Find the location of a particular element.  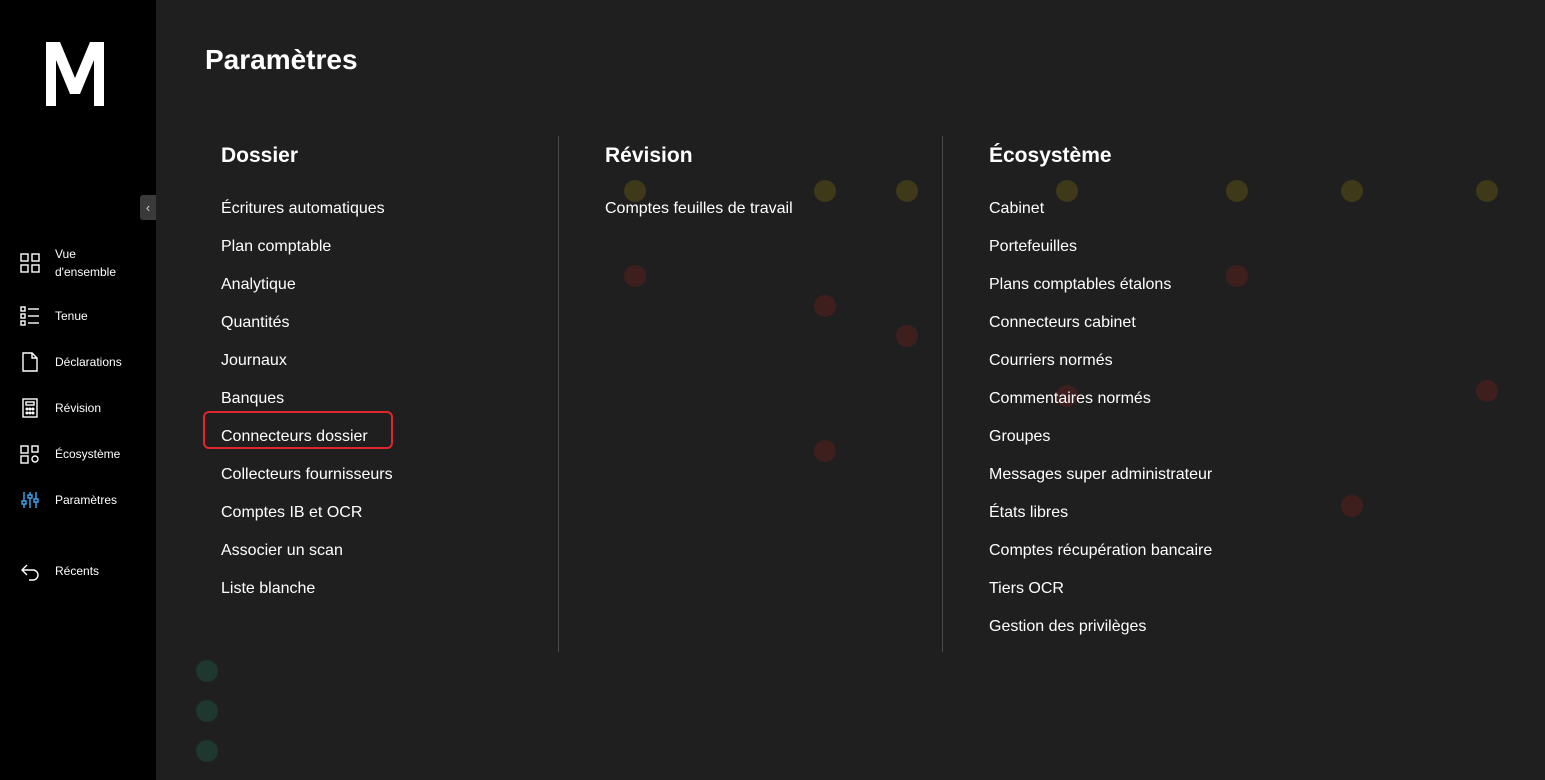

link-associer-scan: Associer un scan is located at coordinates (307, 551).